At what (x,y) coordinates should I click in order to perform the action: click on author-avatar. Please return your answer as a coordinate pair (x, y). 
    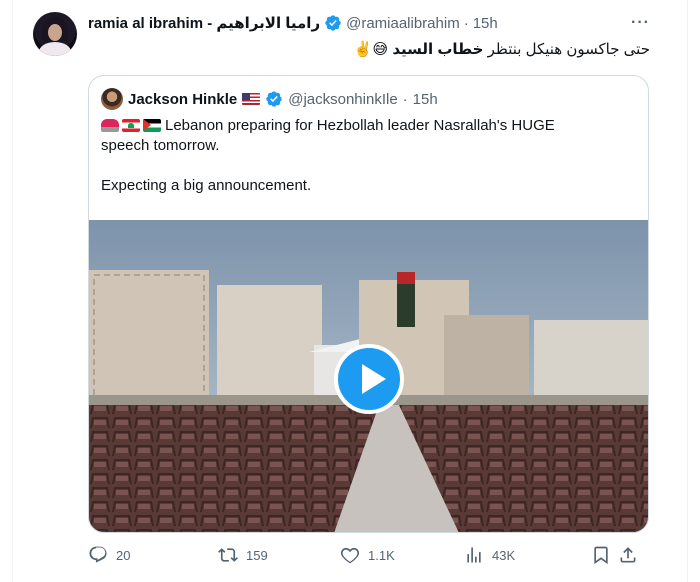
    Looking at the image, I should click on (55, 34).